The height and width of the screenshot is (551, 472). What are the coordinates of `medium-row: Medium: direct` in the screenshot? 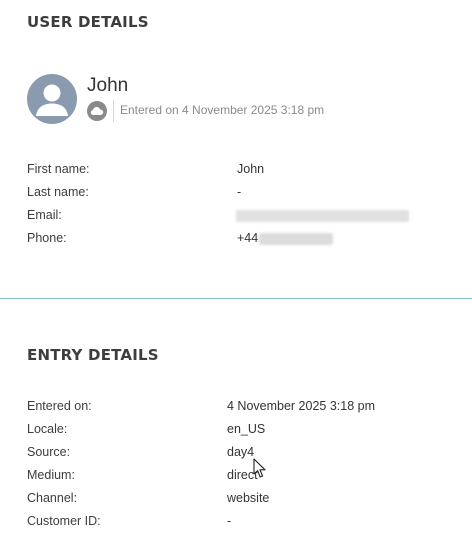 It's located at (236, 477).